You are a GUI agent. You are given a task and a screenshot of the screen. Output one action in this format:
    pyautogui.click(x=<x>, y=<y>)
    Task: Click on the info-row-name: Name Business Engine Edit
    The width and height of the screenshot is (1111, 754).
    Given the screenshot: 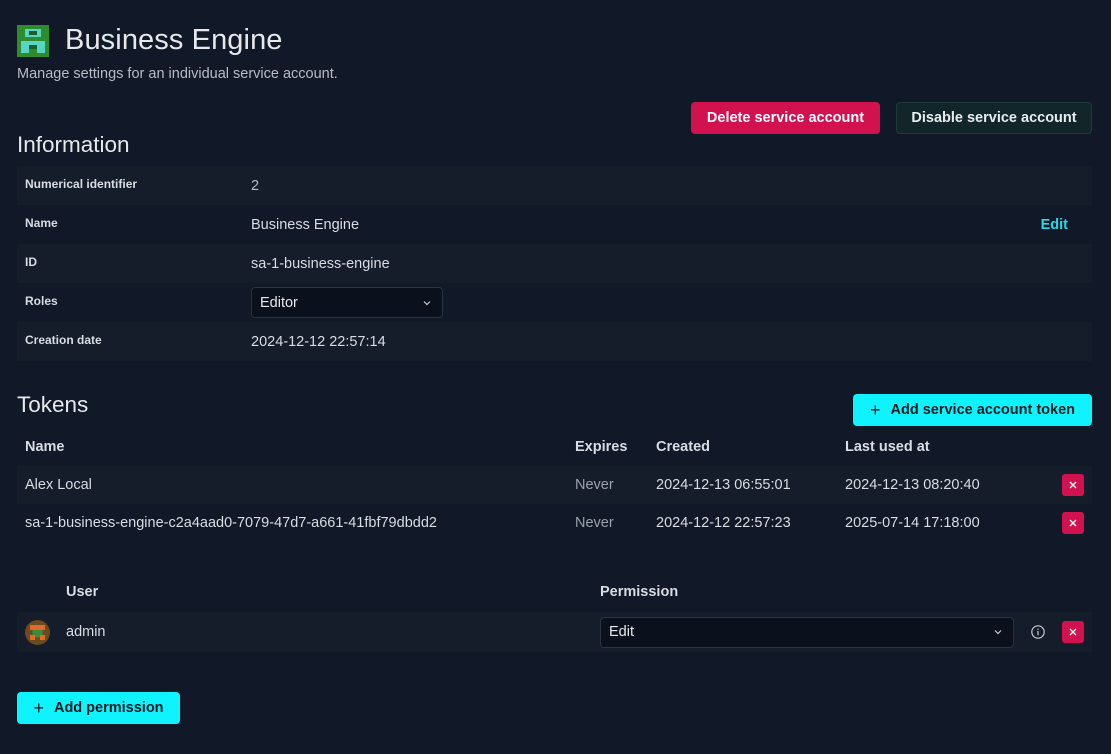 What is the action you would take?
    pyautogui.click(x=554, y=224)
    